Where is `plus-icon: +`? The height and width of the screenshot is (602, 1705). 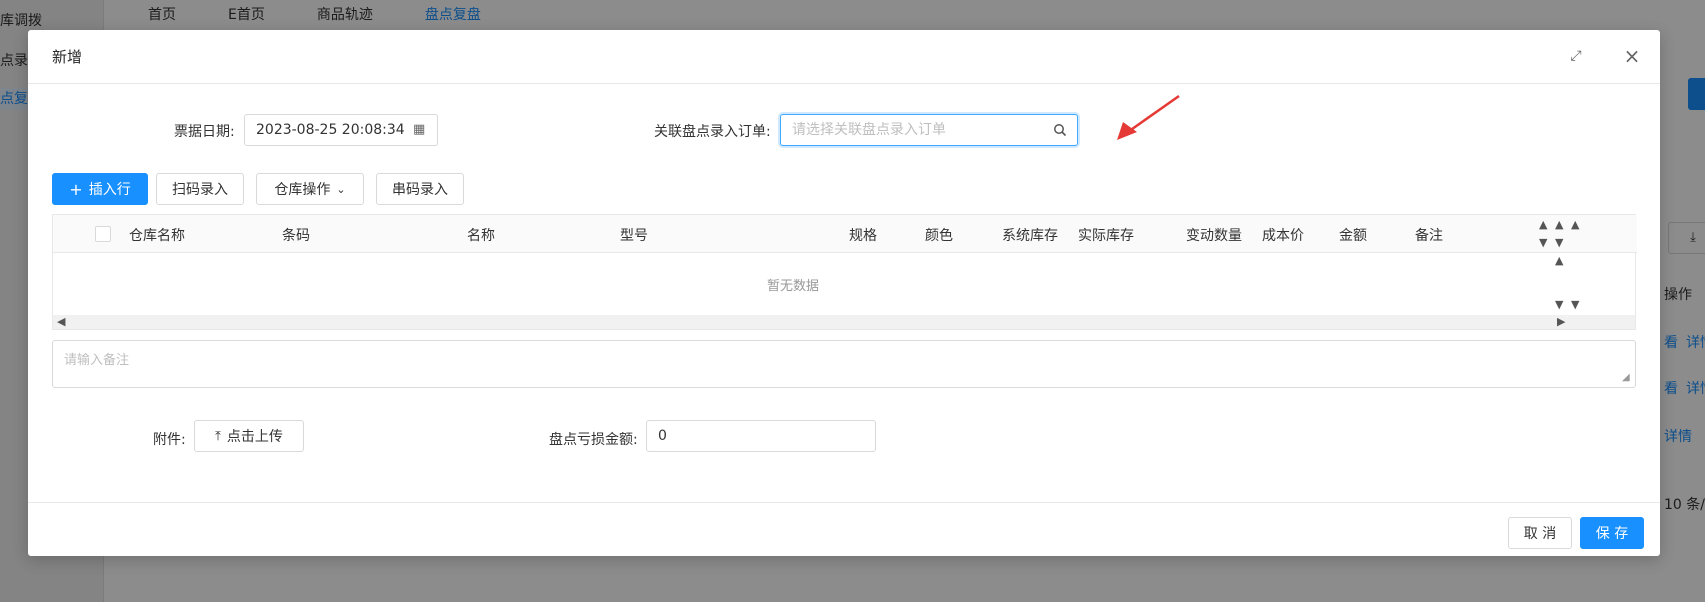 plus-icon: + is located at coordinates (76, 189).